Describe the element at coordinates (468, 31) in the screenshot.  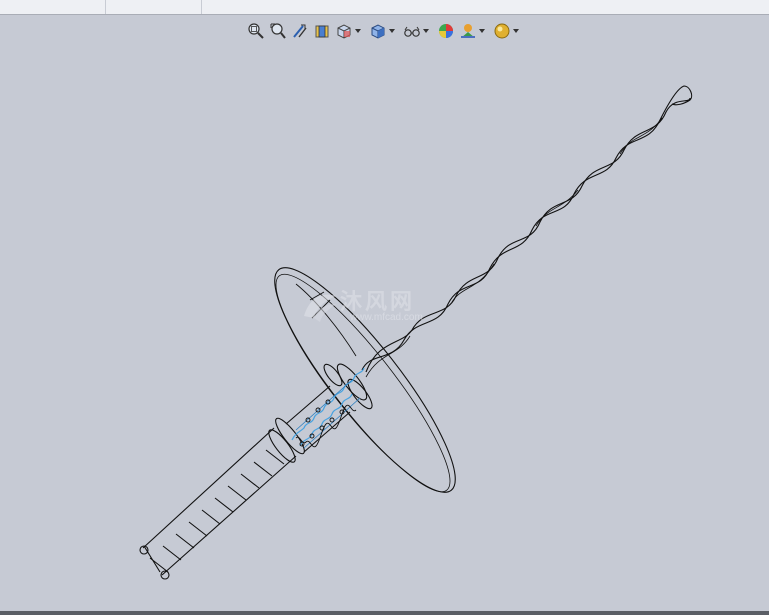
I see `apply-scene-icon` at that location.